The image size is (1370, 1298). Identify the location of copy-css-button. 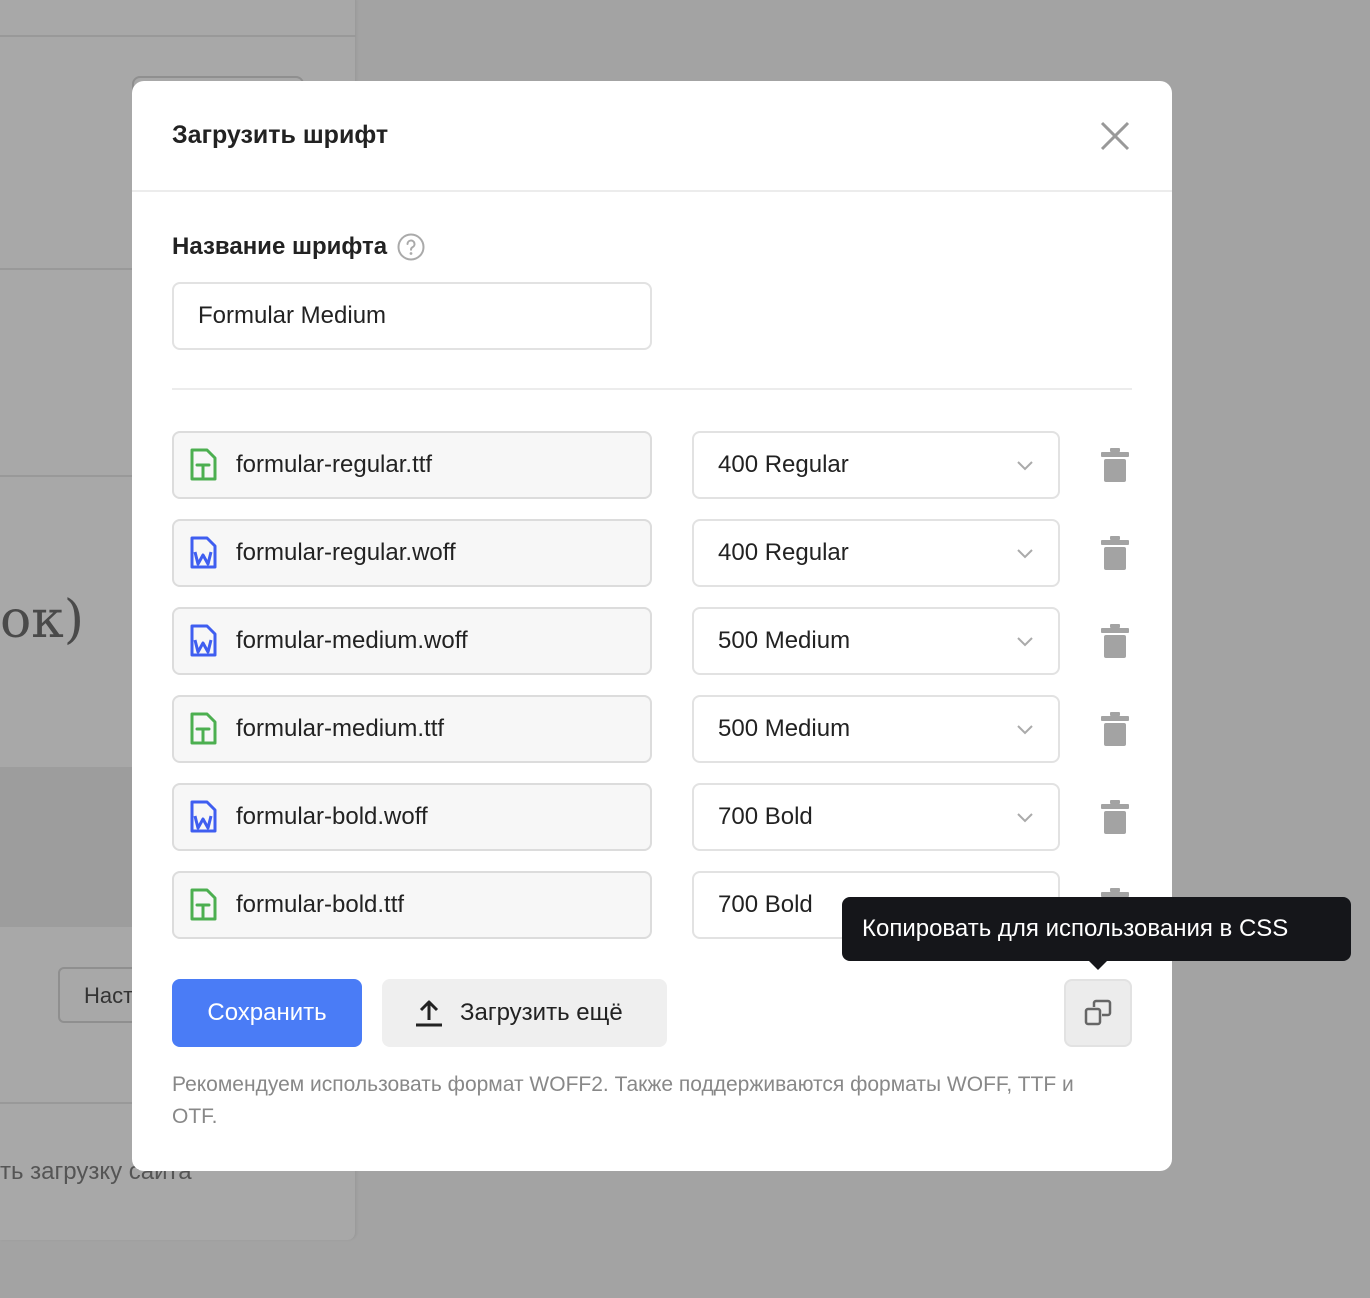
(1098, 1013).